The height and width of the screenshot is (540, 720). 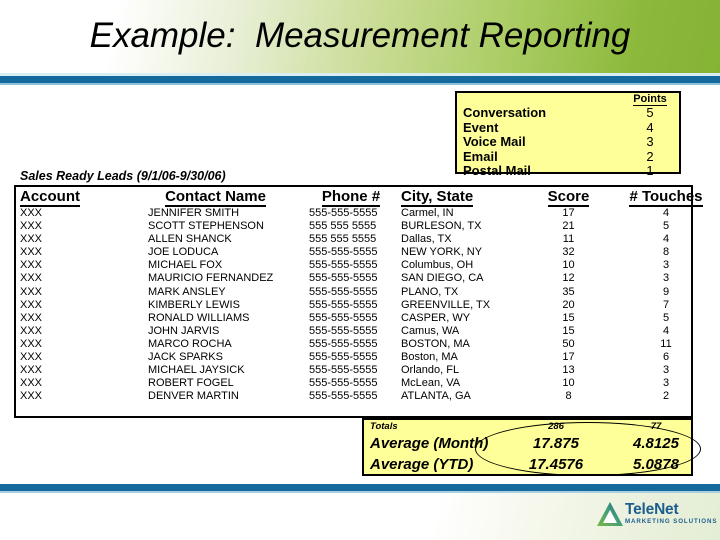 I want to click on header-divider-blue-thin, so click(x=360, y=84).